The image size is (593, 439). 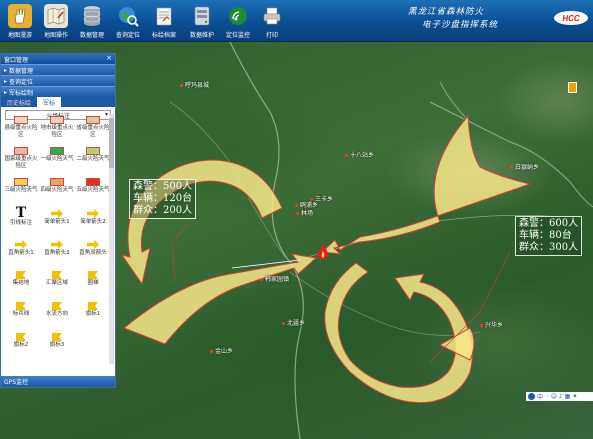 What do you see at coordinates (92, 315) in the screenshot?
I see `symbol-item: 旗标1` at bounding box center [92, 315].